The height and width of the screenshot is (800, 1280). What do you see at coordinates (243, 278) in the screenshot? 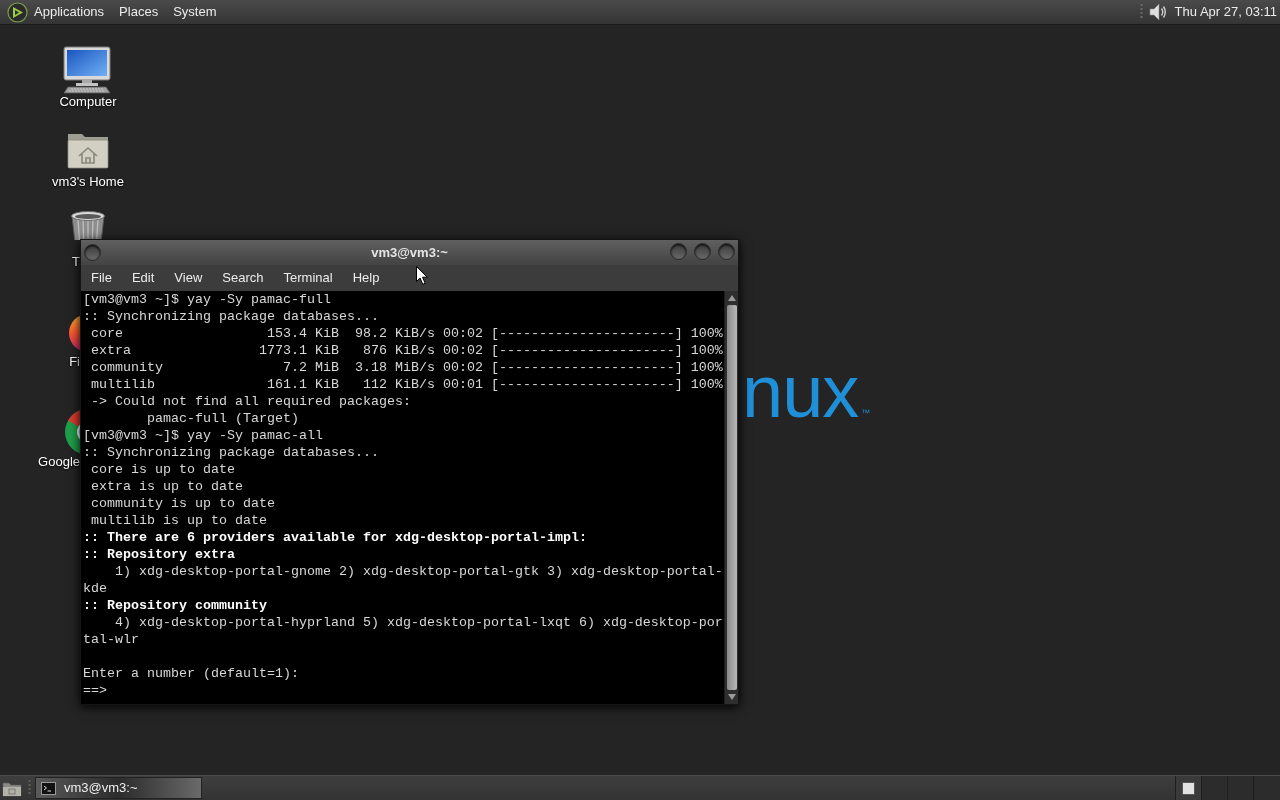
I see `menu-item: Search` at bounding box center [243, 278].